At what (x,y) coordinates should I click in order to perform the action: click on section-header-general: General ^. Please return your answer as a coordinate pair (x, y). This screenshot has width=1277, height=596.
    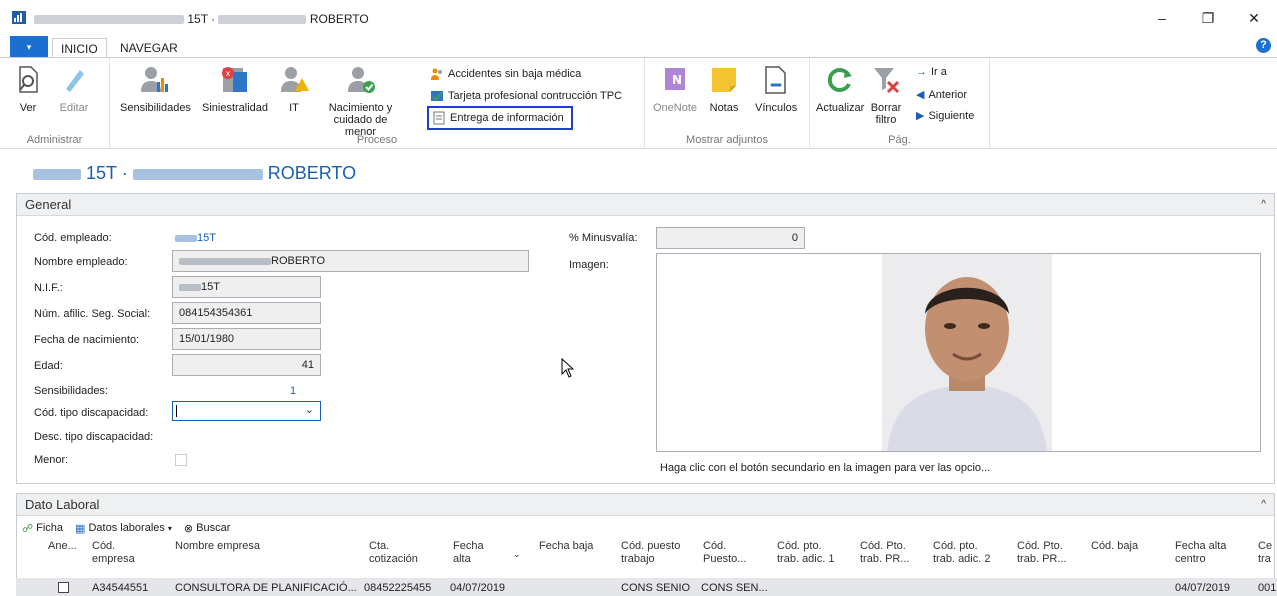
    Looking at the image, I should click on (645, 205).